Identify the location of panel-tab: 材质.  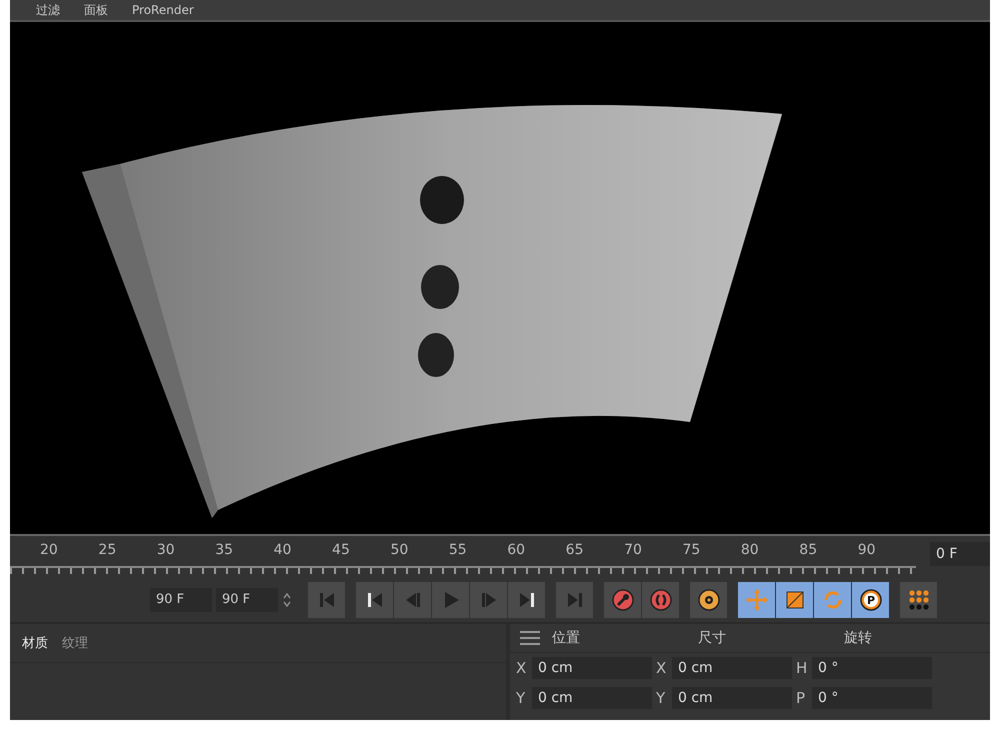
(35, 643).